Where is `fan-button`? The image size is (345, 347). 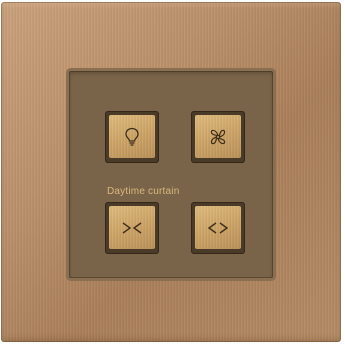
fan-button is located at coordinates (218, 137).